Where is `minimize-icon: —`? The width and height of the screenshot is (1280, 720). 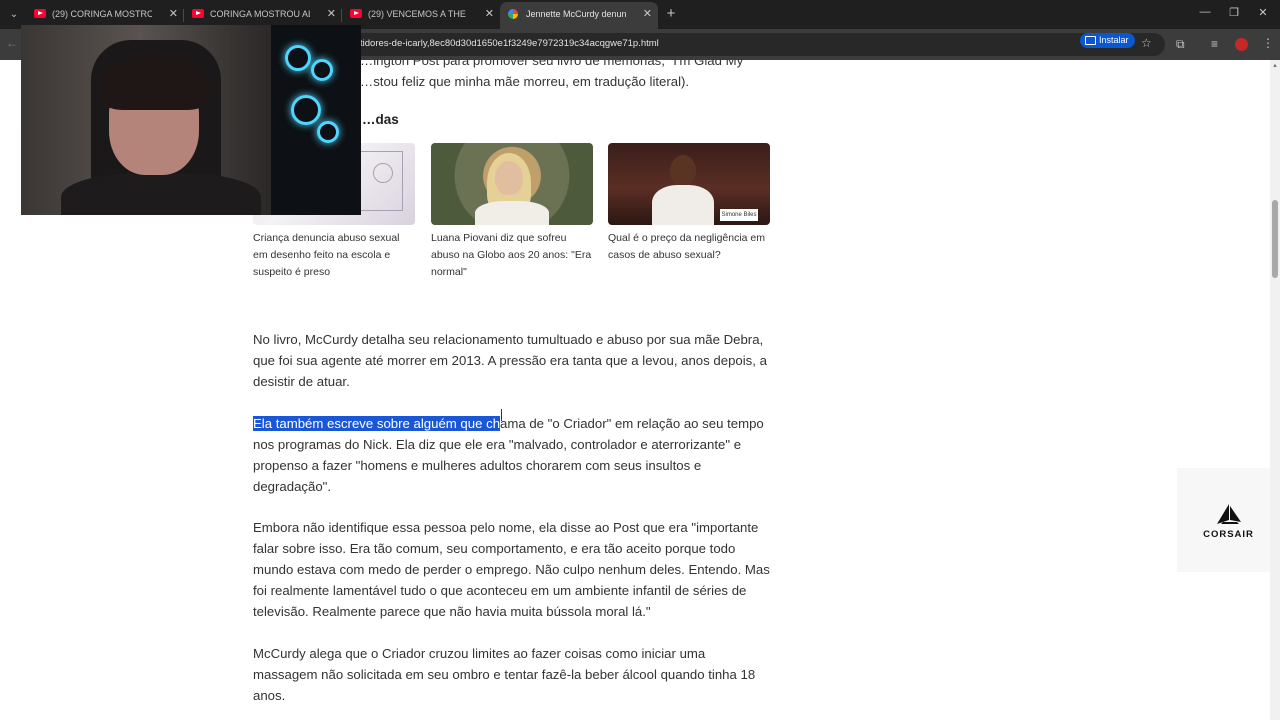
minimize-icon: — is located at coordinates (1205, 12).